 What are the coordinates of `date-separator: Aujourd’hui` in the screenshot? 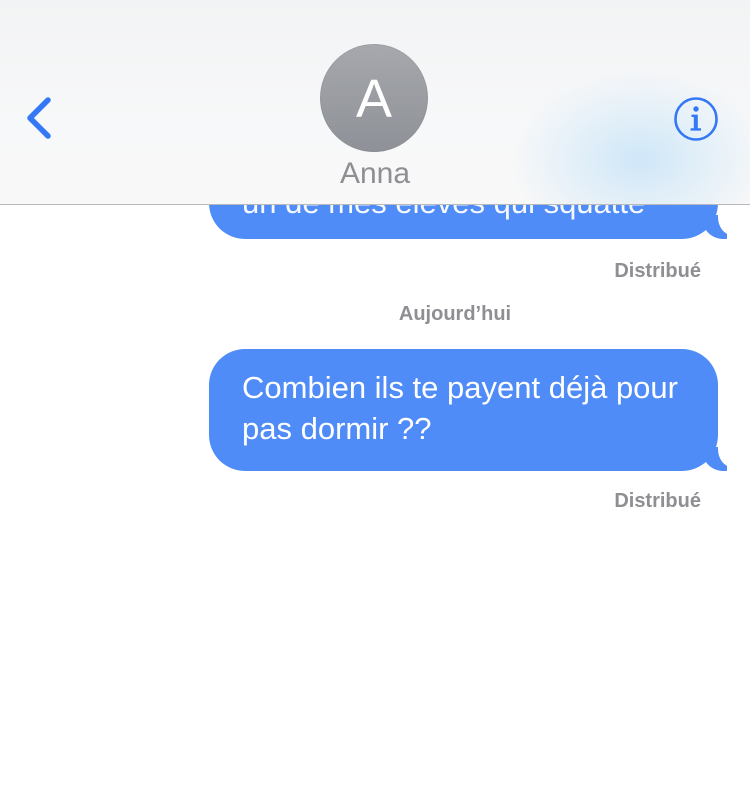 It's located at (455, 314).